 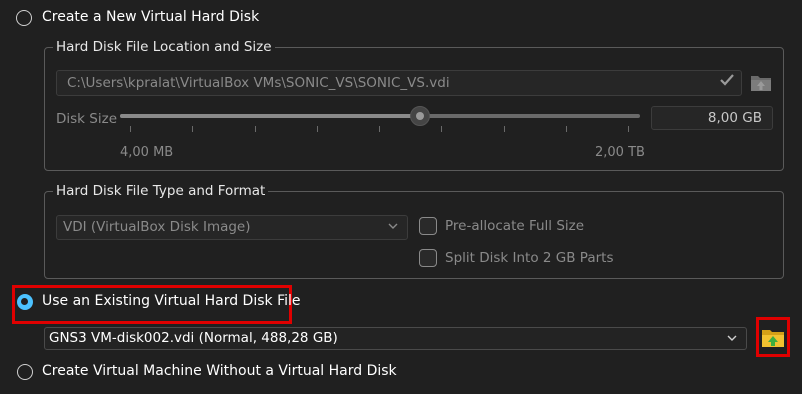 What do you see at coordinates (24, 18) in the screenshot?
I see `radio-create-new` at bounding box center [24, 18].